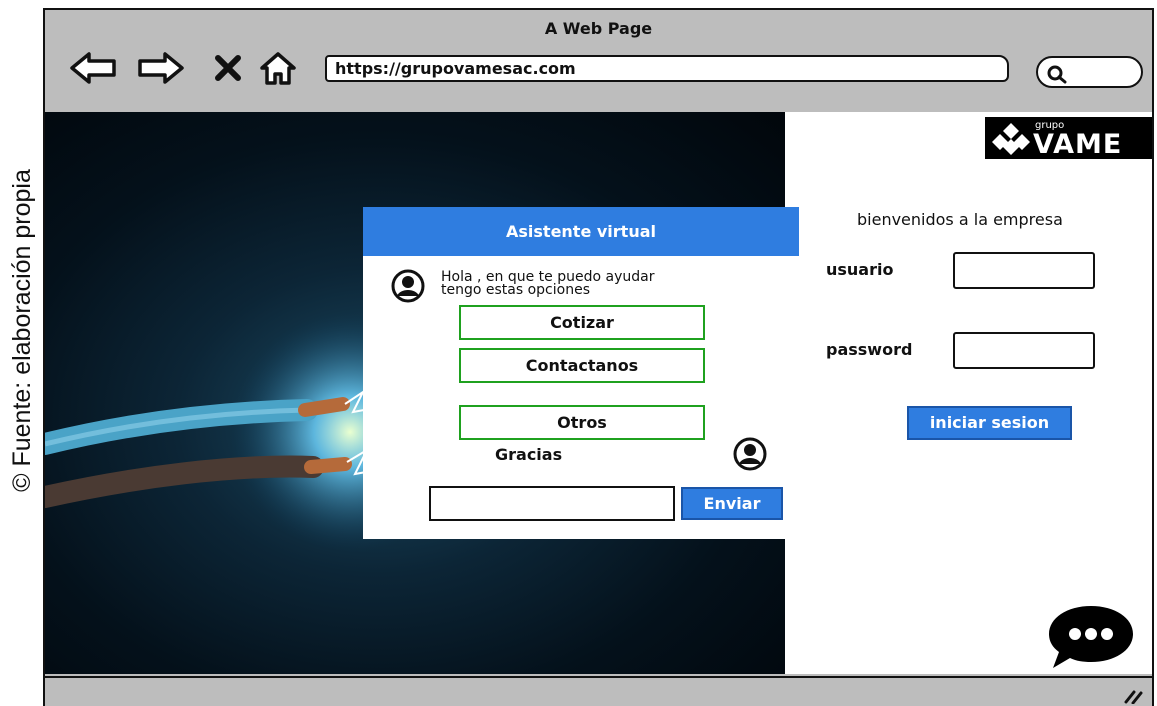 This screenshot has width=1157, height=706. What do you see at coordinates (667, 68) in the screenshot?
I see `url-bar: https://grupovamesac.com` at bounding box center [667, 68].